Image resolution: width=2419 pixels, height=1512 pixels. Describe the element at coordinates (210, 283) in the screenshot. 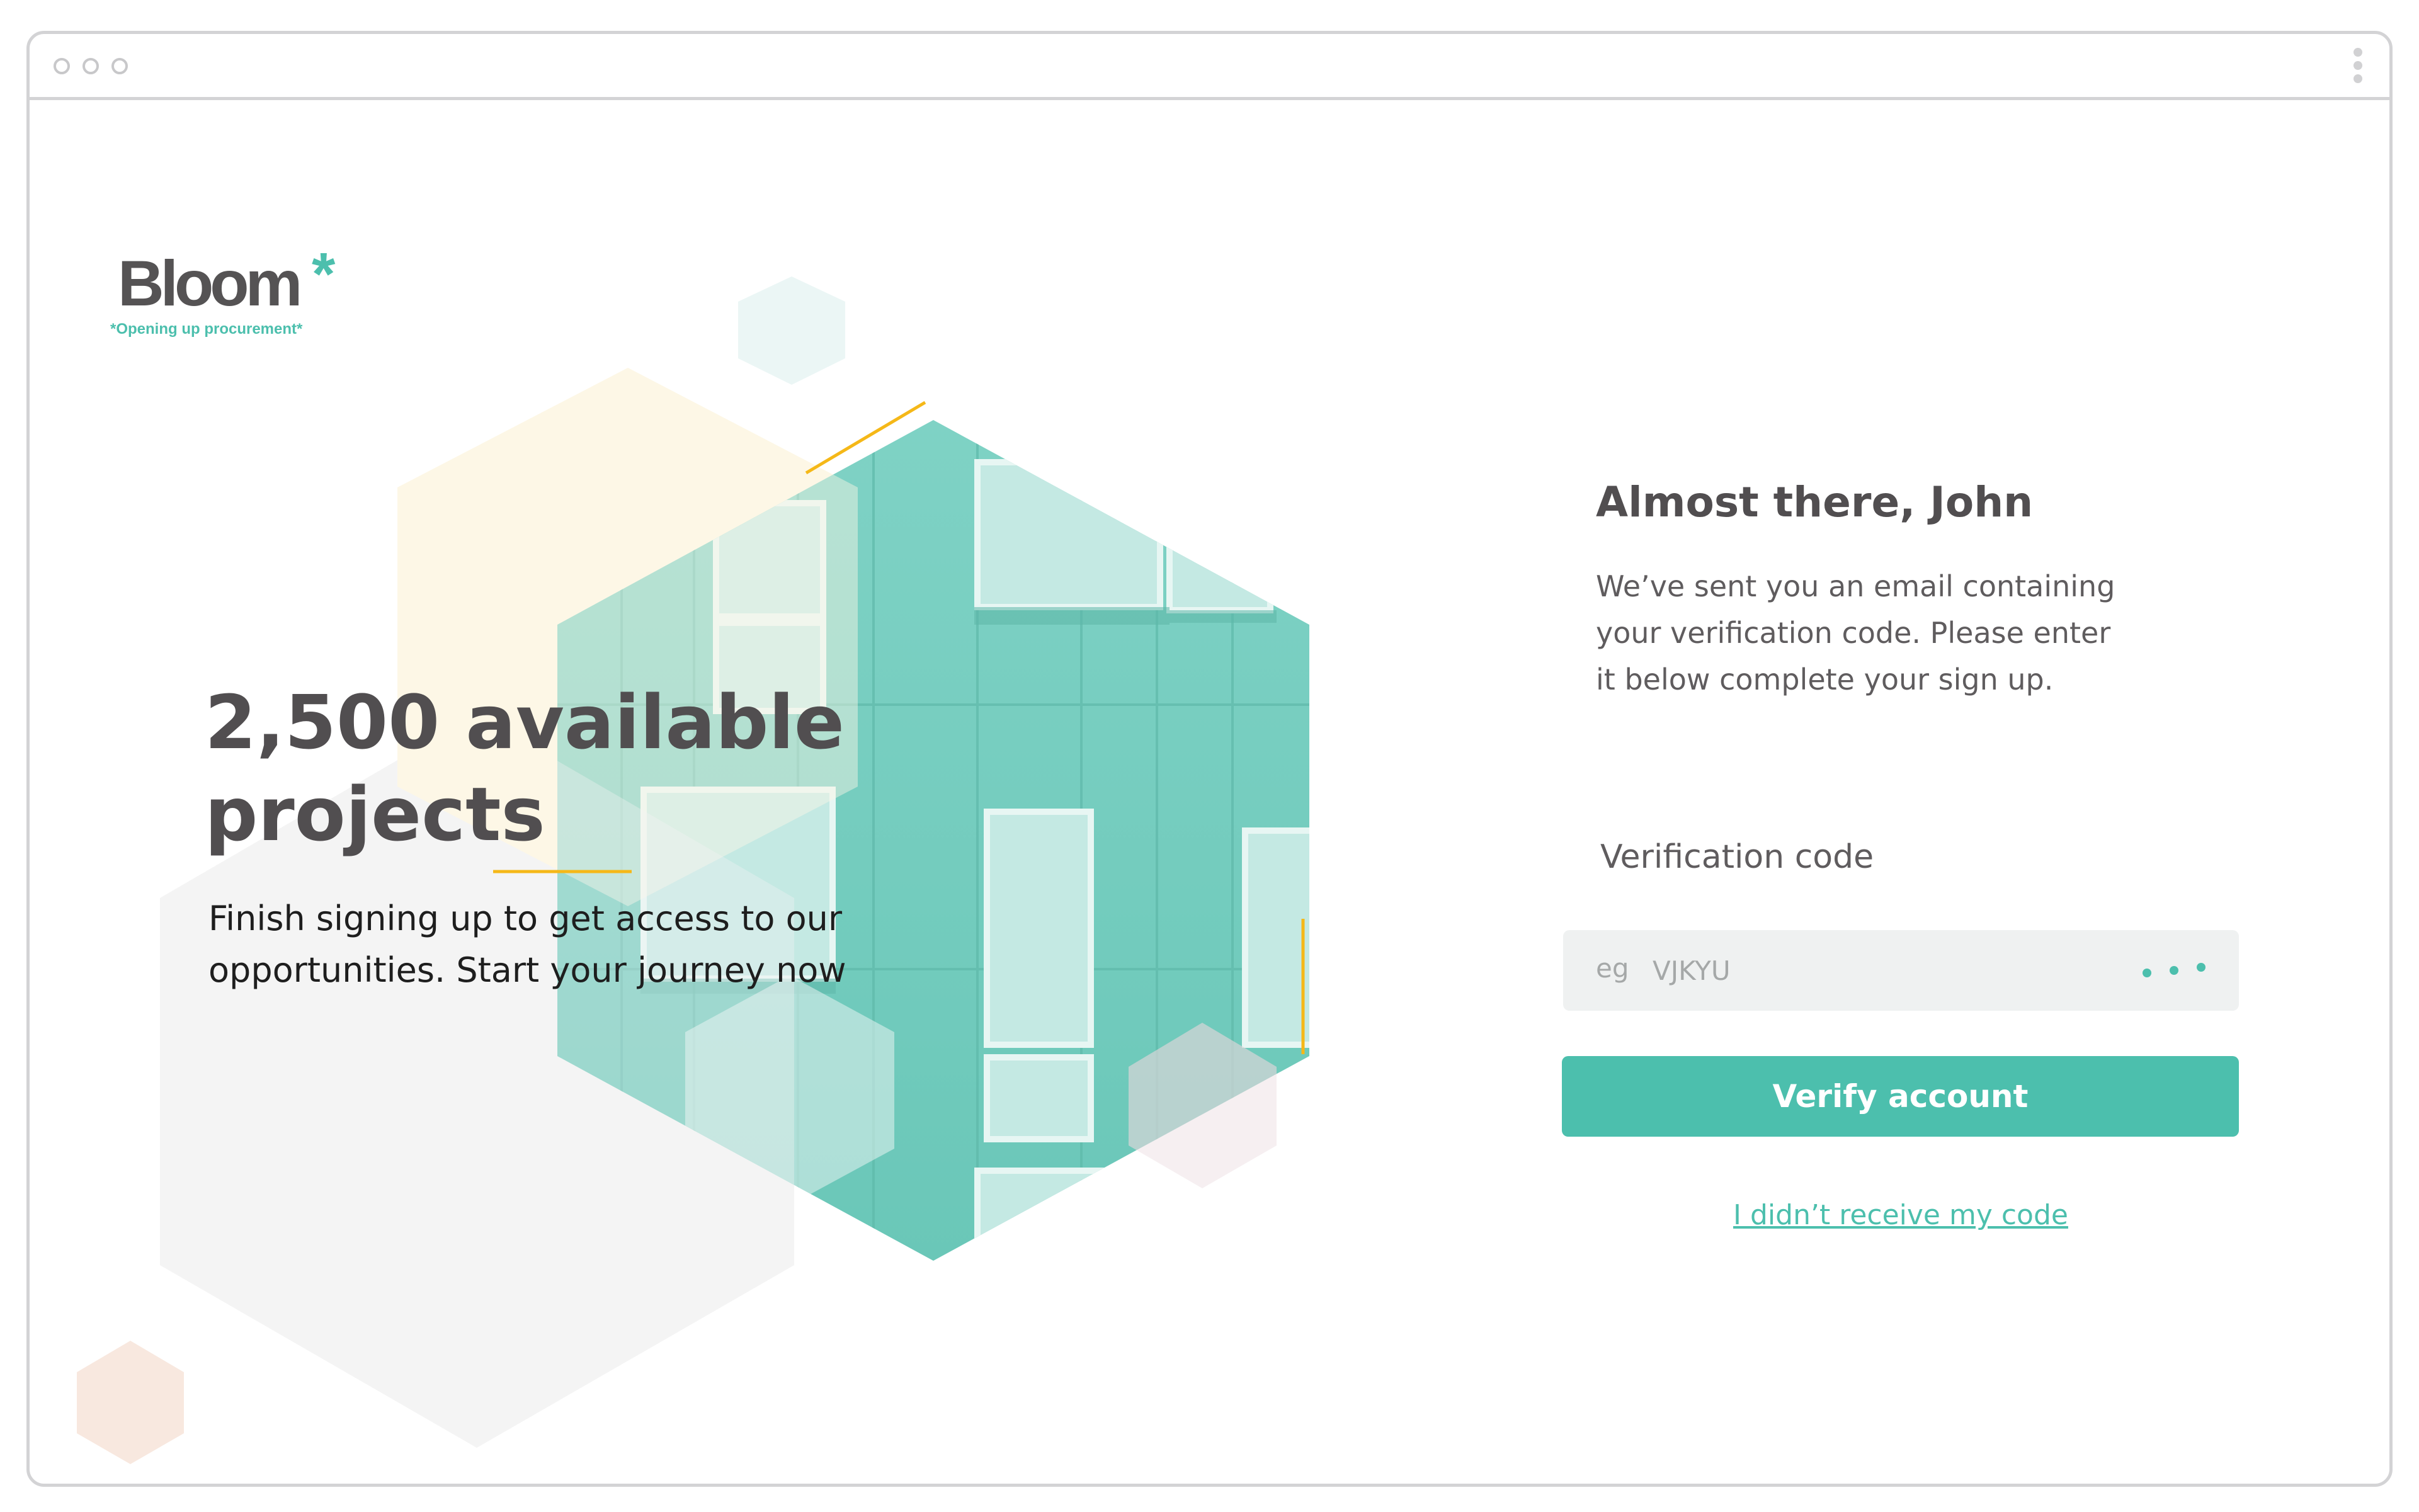

I see `logo-wordmark: Bloom` at that location.